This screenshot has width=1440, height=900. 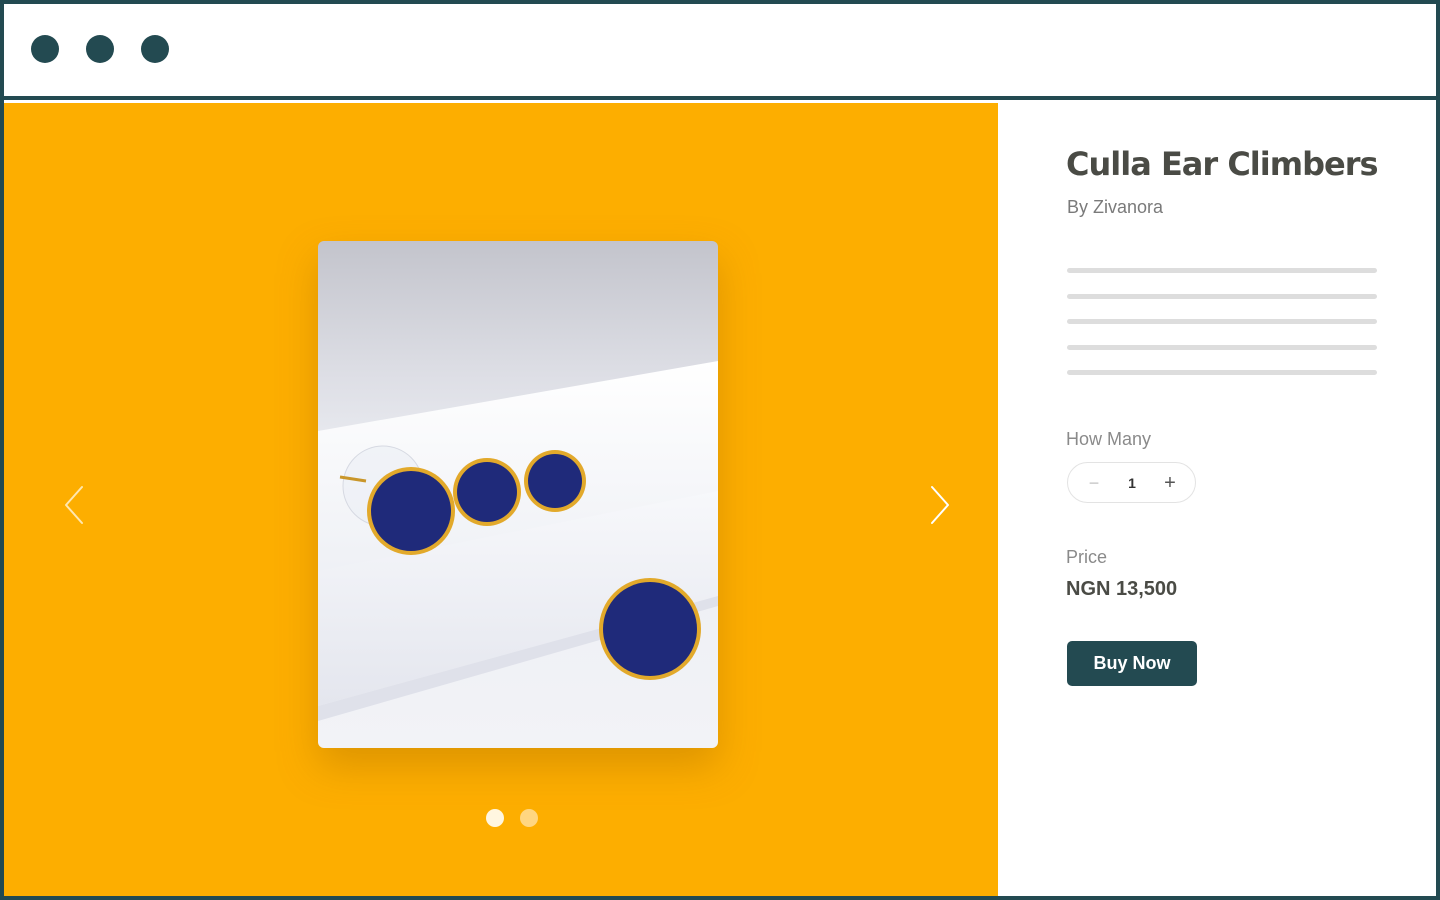 I want to click on window-dot-maximize, so click(x=155, y=49).